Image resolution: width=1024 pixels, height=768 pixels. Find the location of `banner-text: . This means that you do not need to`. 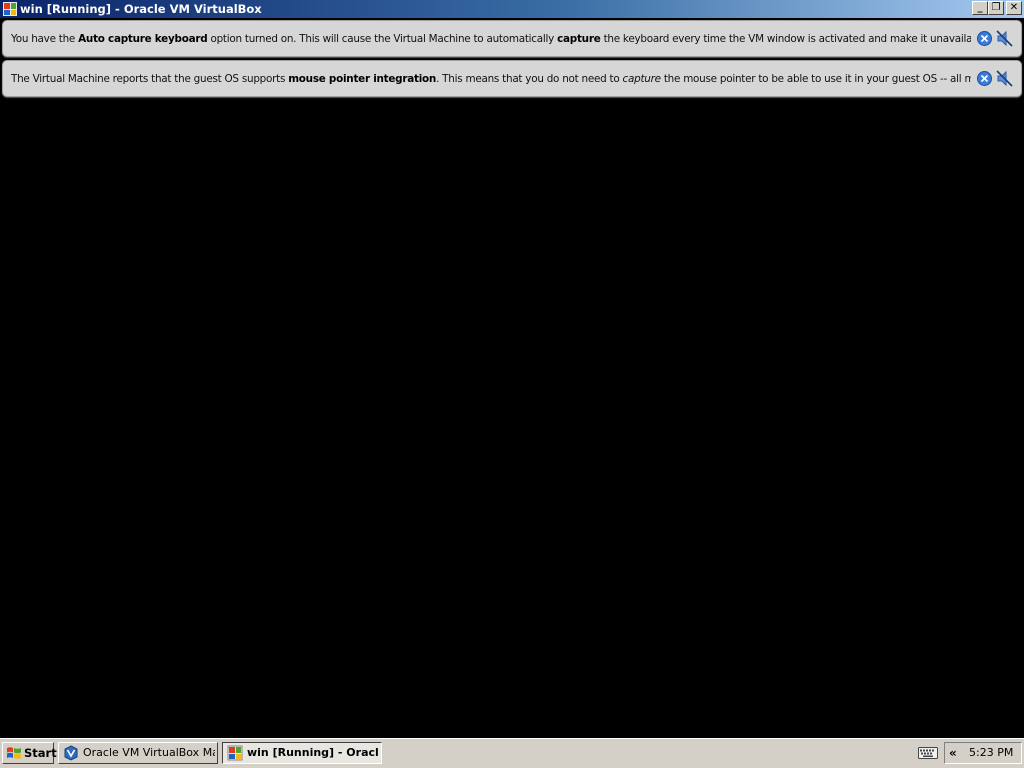

banner-text: . This means that you do not need to is located at coordinates (529, 79).